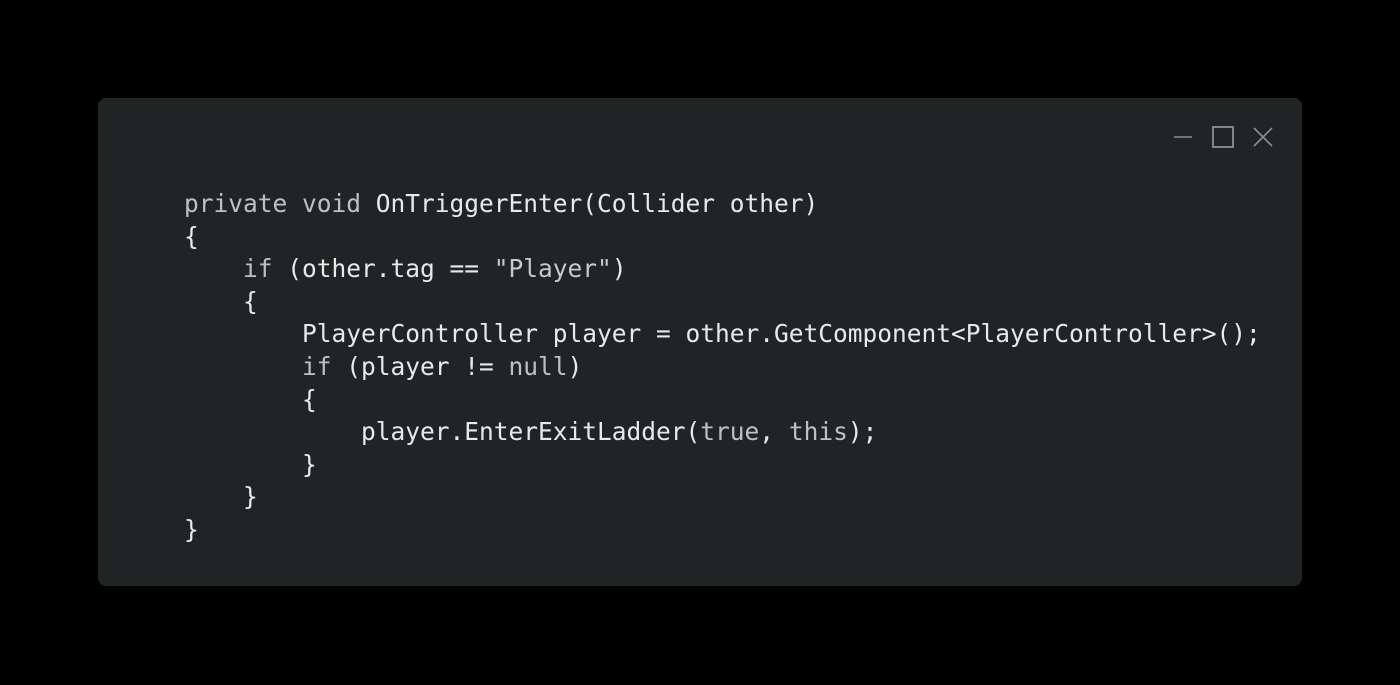 The image size is (1400, 685). Describe the element at coordinates (818, 432) in the screenshot. I see `code-token: this` at that location.